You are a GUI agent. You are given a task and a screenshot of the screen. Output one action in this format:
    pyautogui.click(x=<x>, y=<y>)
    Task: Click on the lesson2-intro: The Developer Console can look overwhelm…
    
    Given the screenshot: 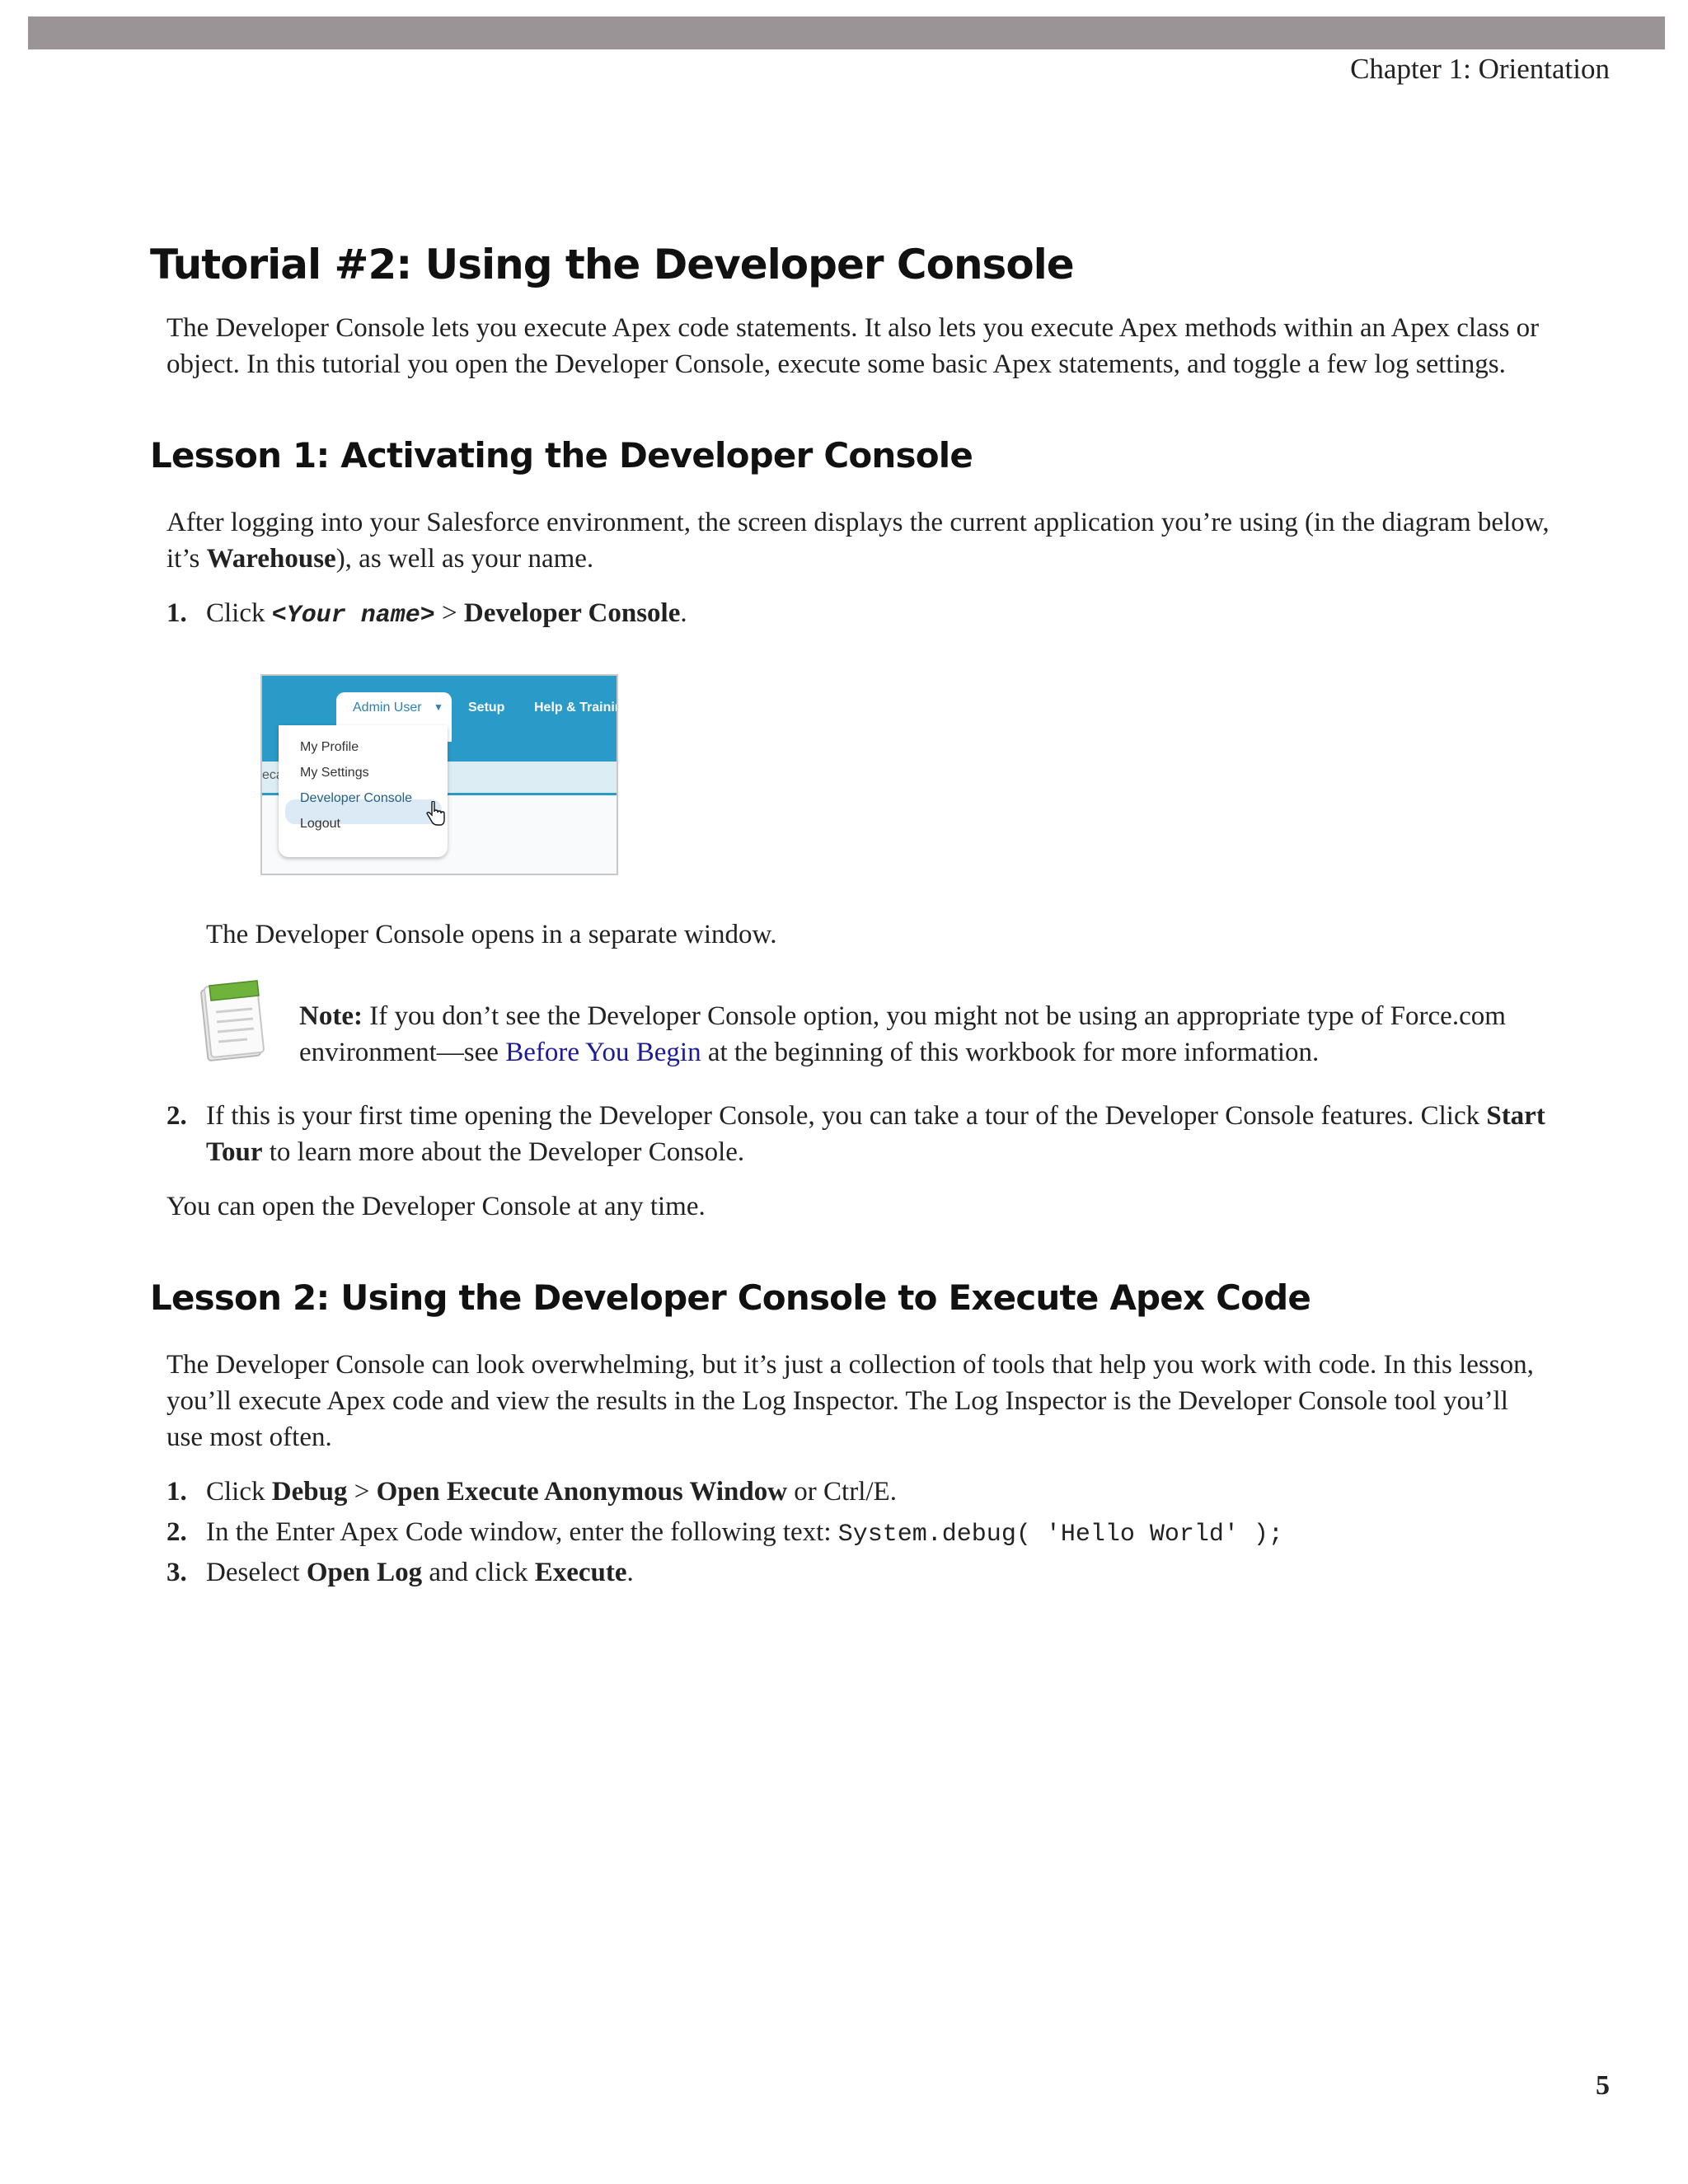 What is the action you would take?
    pyautogui.click(x=850, y=1401)
    